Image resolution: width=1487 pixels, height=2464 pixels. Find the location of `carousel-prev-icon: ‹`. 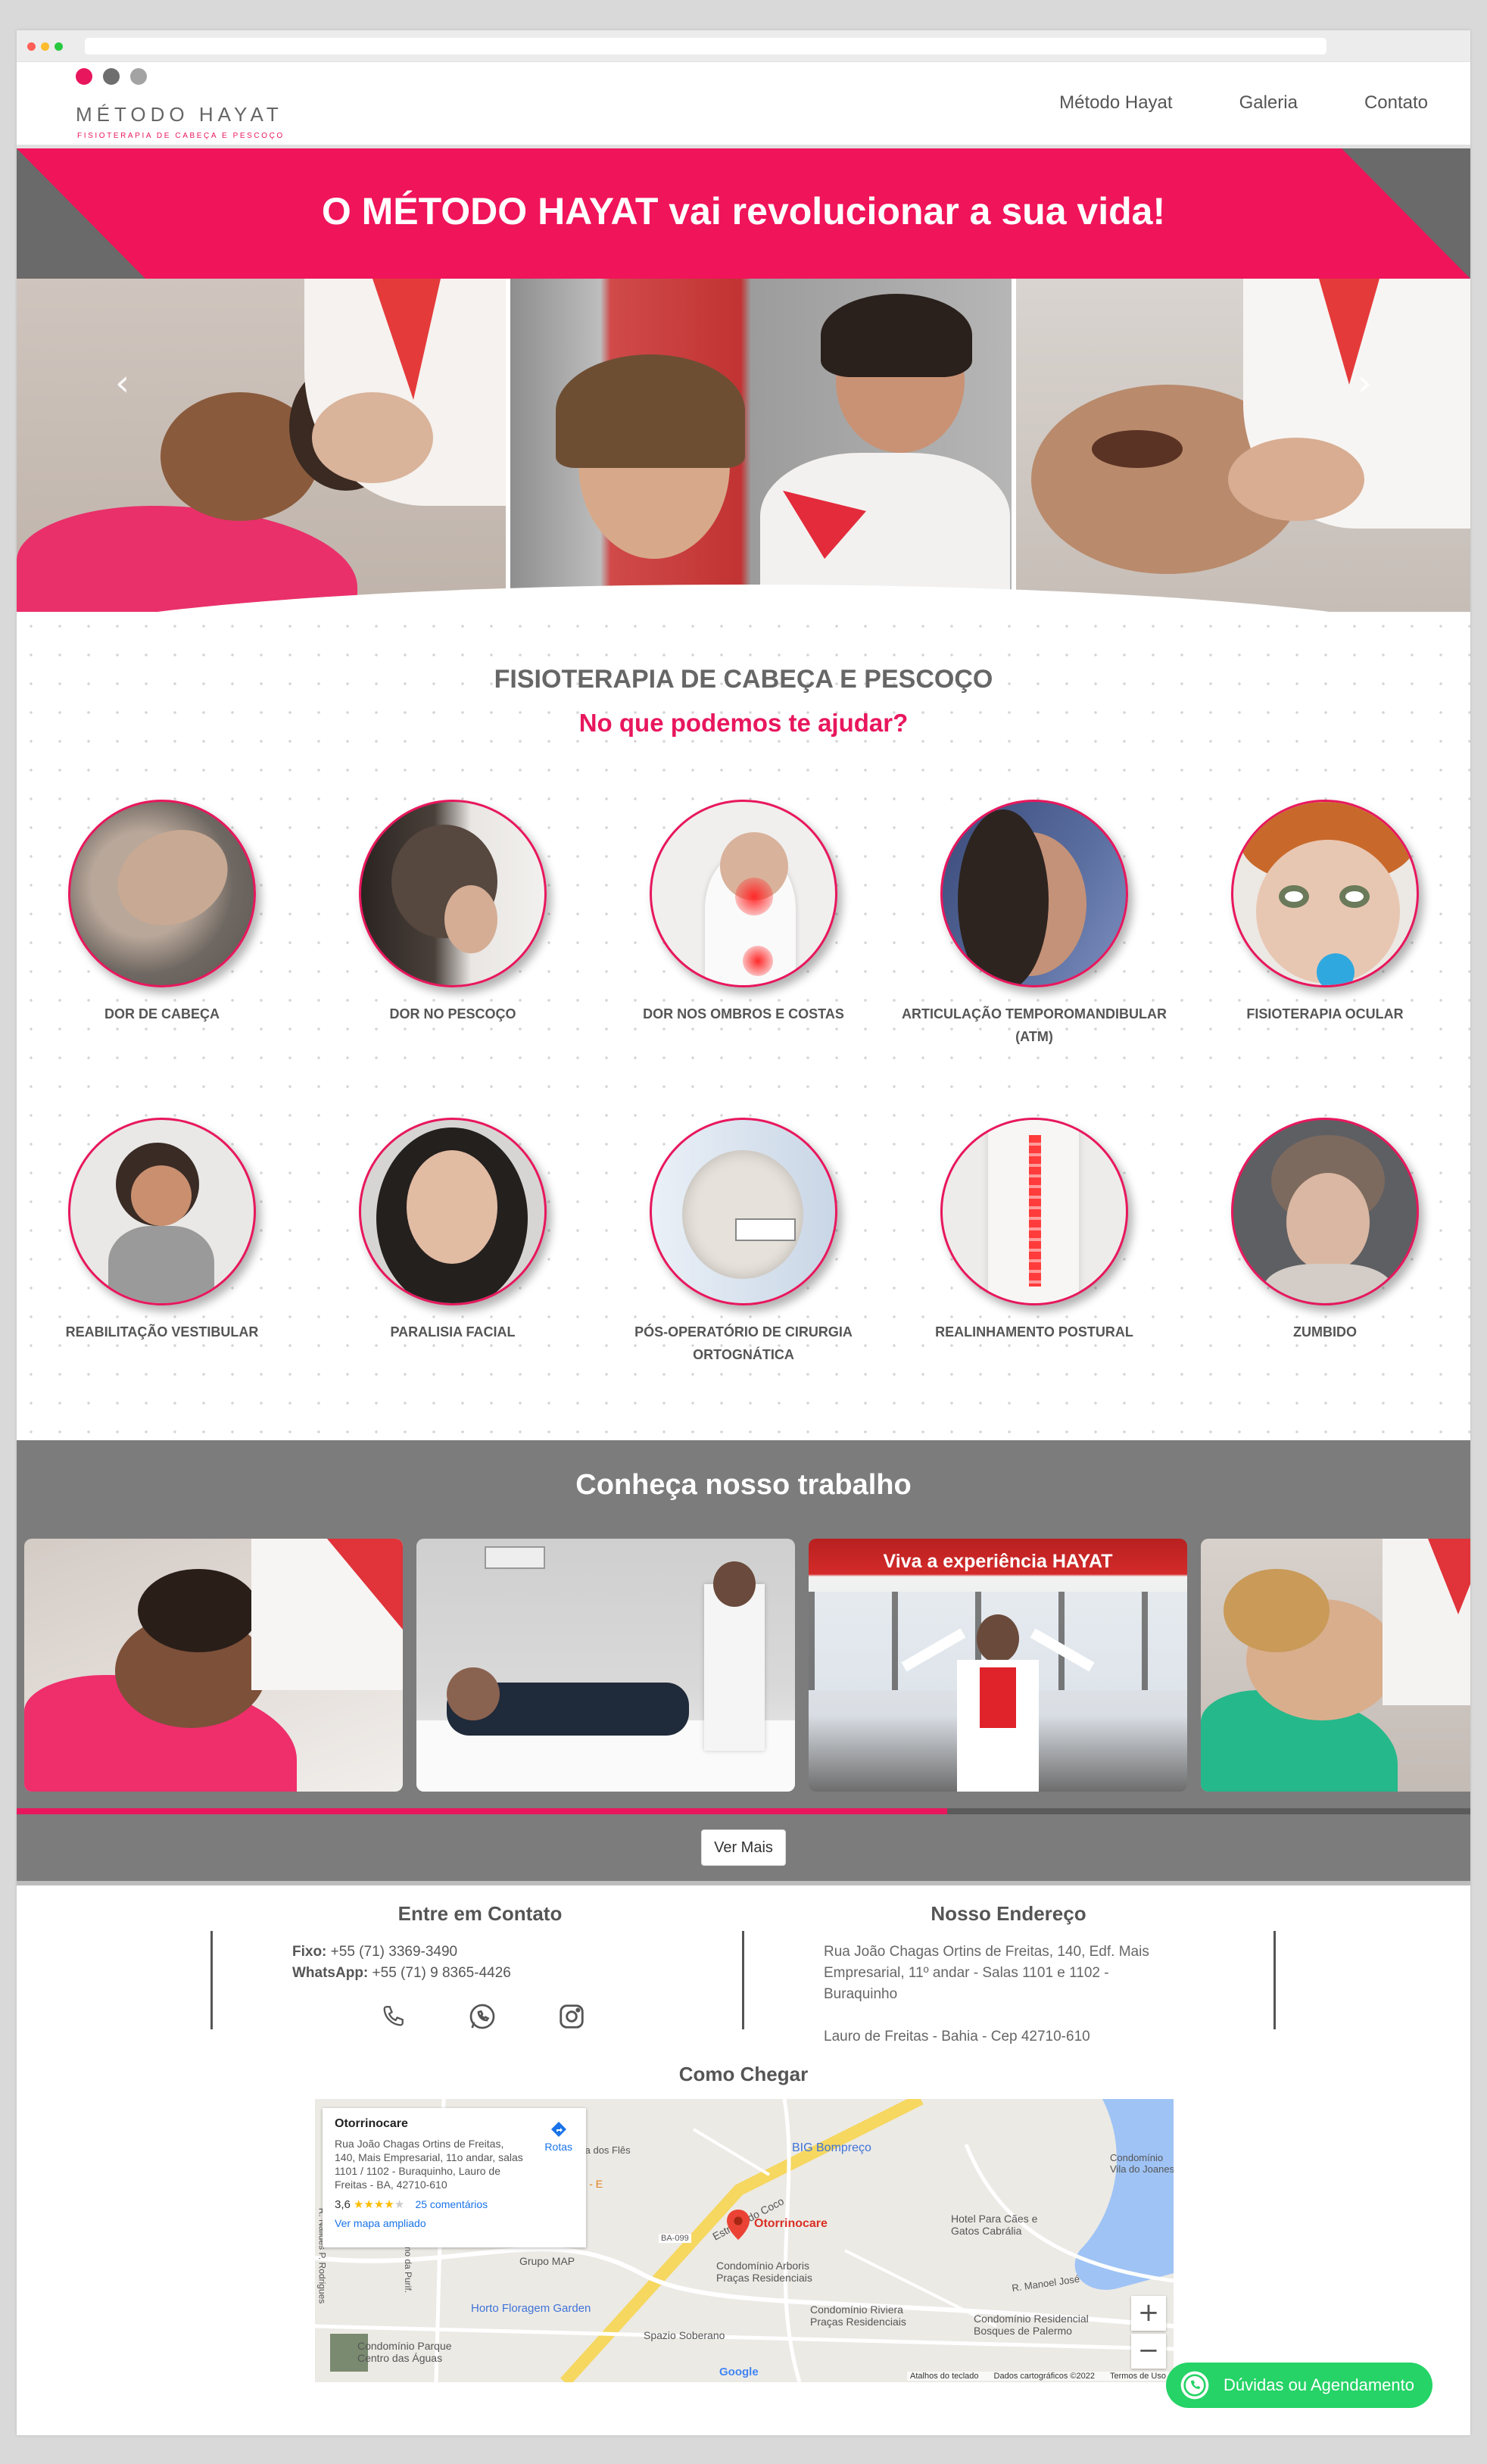

carousel-prev-icon: ‹ is located at coordinates (122, 383).